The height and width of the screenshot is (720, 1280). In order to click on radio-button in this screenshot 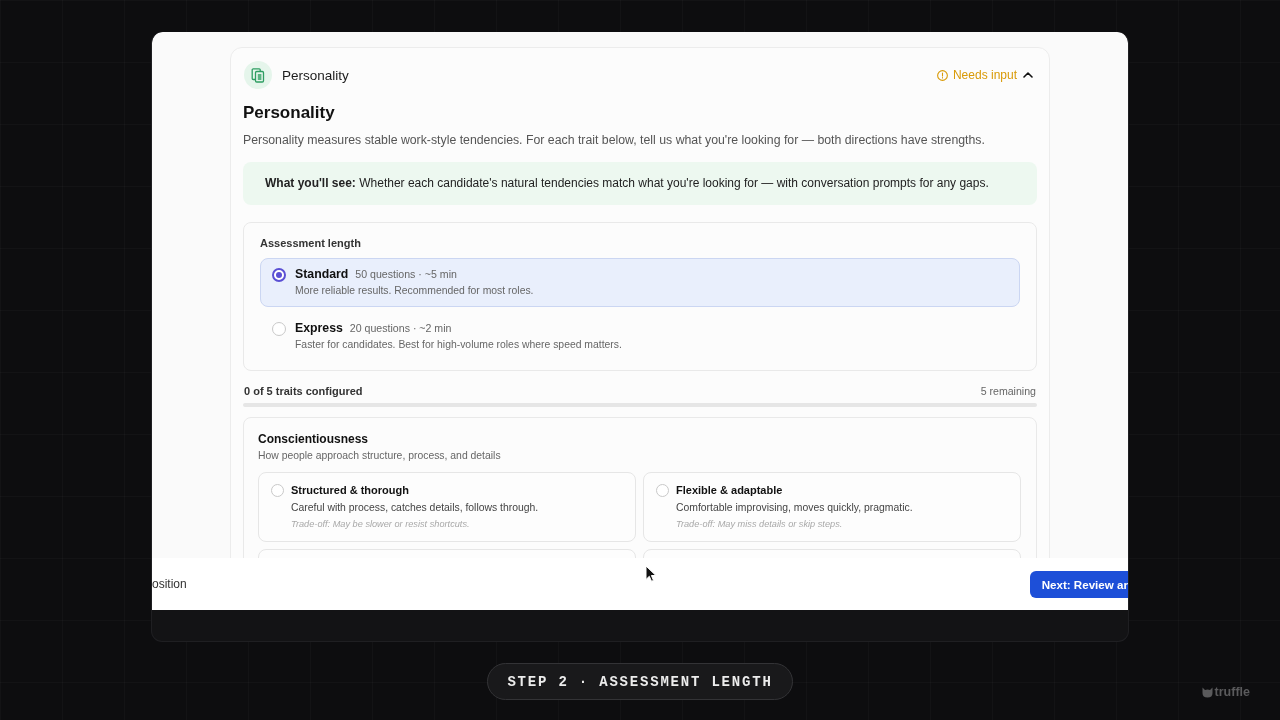, I will do `click(279, 275)`.